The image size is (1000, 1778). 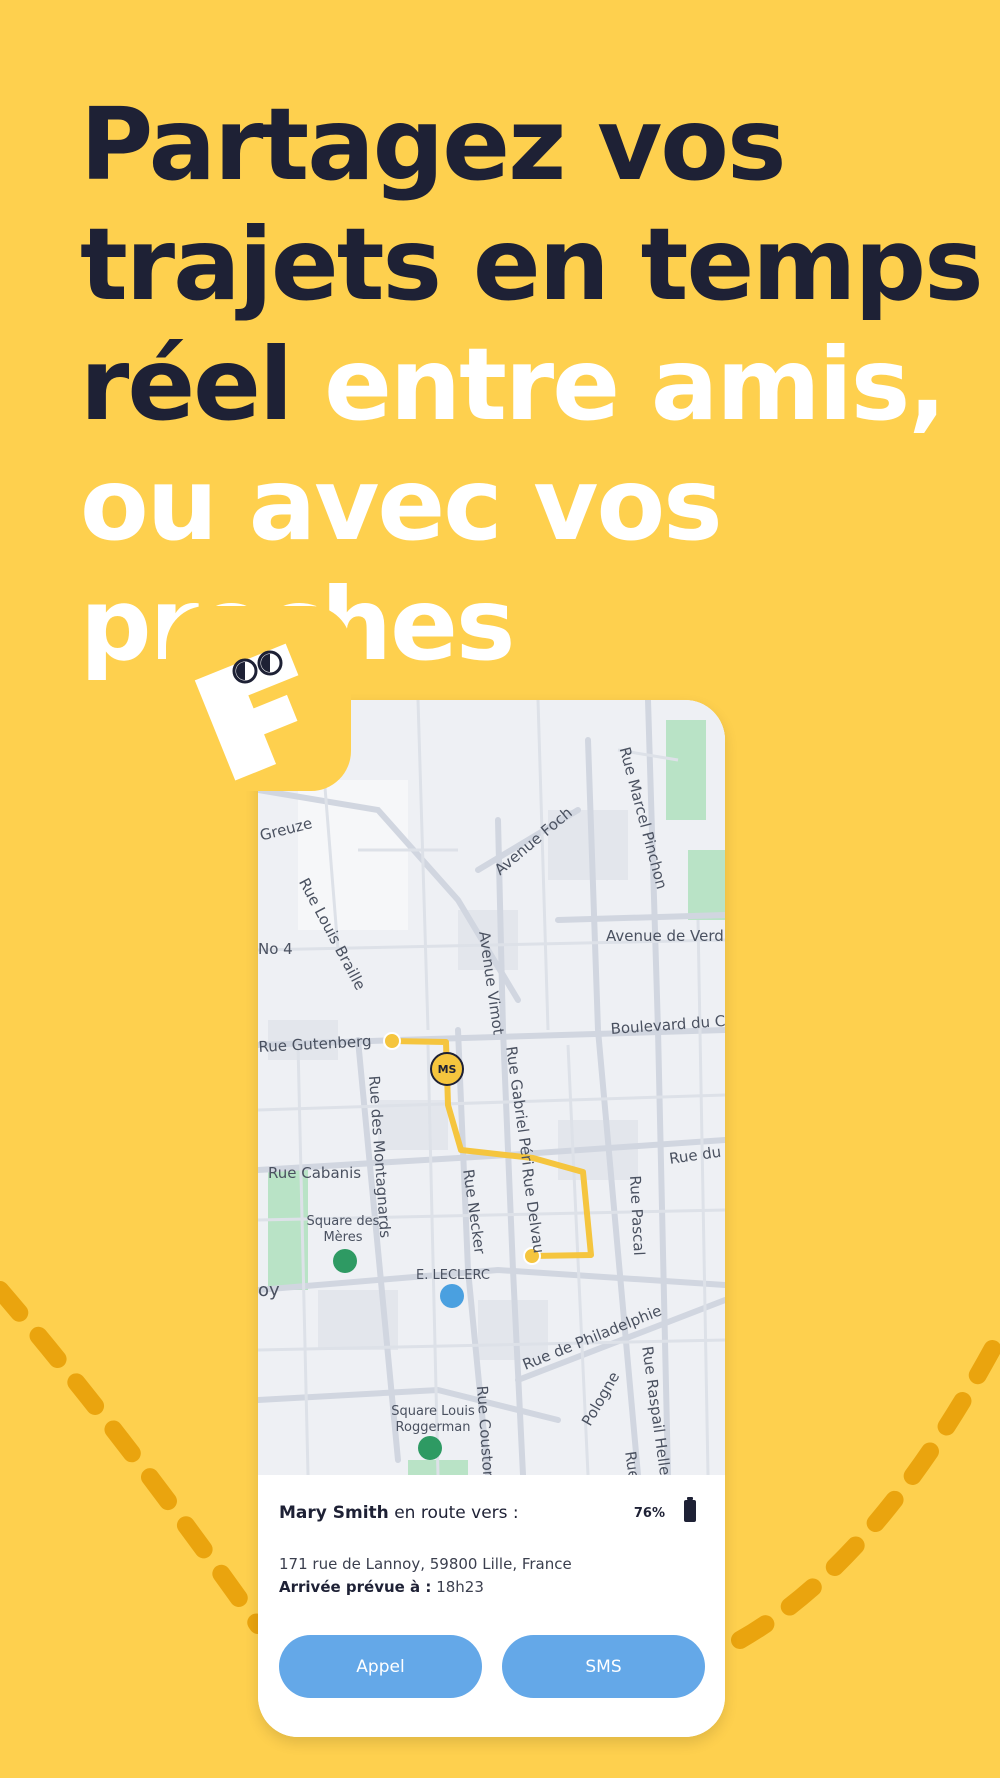 I want to click on user-marker: MS, so click(x=447, y=1069).